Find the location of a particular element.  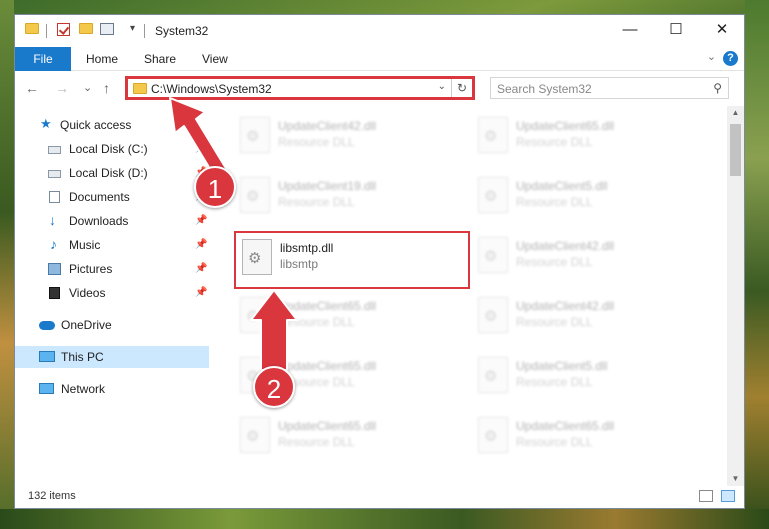

sidebar-item-onedrive: OneDrive is located at coordinates (112, 325).